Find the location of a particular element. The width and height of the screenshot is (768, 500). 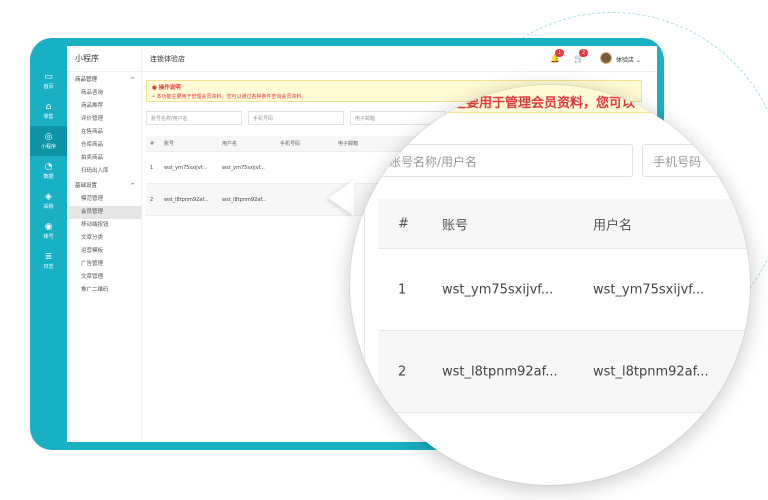

menu-item: 在售商品 is located at coordinates (104, 132).